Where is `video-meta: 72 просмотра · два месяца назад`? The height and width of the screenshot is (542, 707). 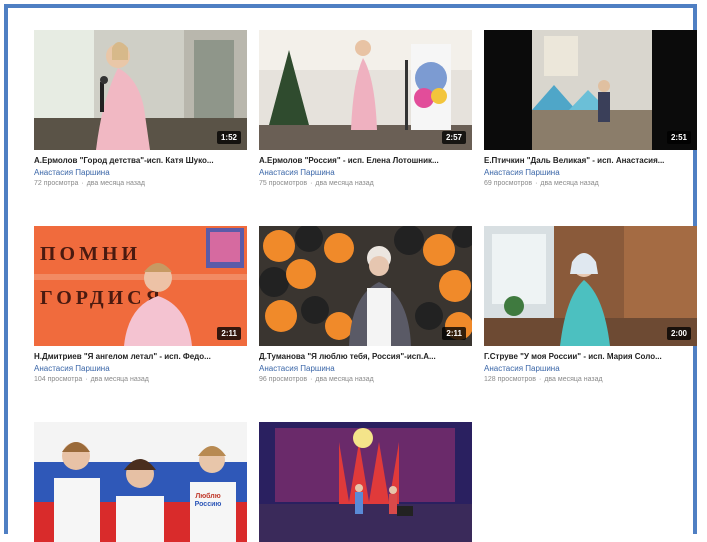 video-meta: 72 просмотра · два месяца назад is located at coordinates (89, 183).